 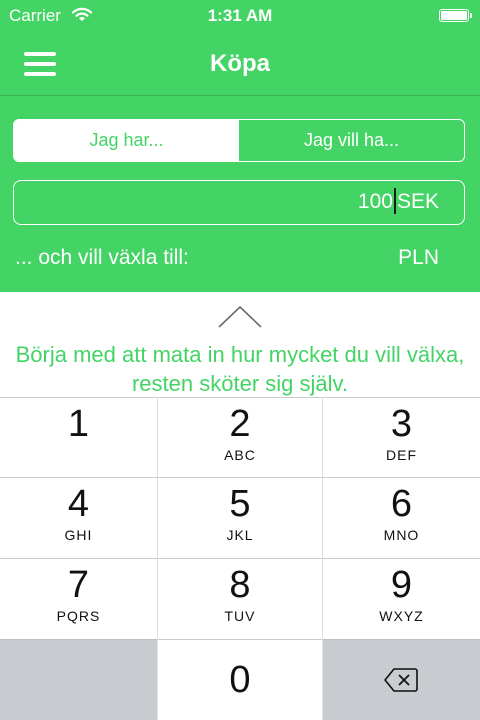 I want to click on key-5: 5 JKL, so click(x=240, y=517).